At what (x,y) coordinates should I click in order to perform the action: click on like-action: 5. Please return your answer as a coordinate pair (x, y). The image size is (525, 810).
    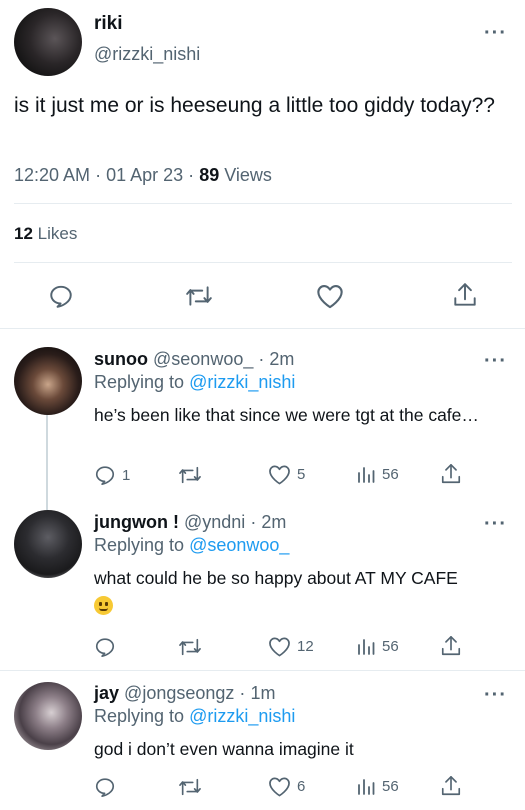
    Looking at the image, I should click on (286, 474).